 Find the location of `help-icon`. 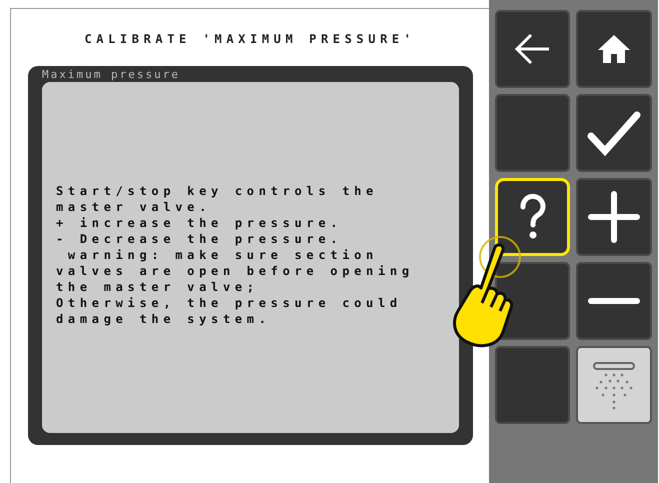

help-icon is located at coordinates (533, 217).